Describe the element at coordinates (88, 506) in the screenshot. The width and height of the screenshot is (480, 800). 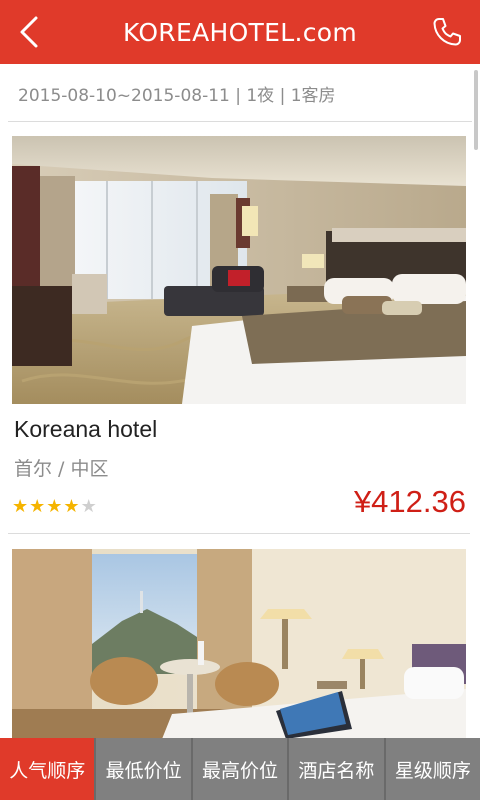
I see `star-empty-icon: ★` at that location.